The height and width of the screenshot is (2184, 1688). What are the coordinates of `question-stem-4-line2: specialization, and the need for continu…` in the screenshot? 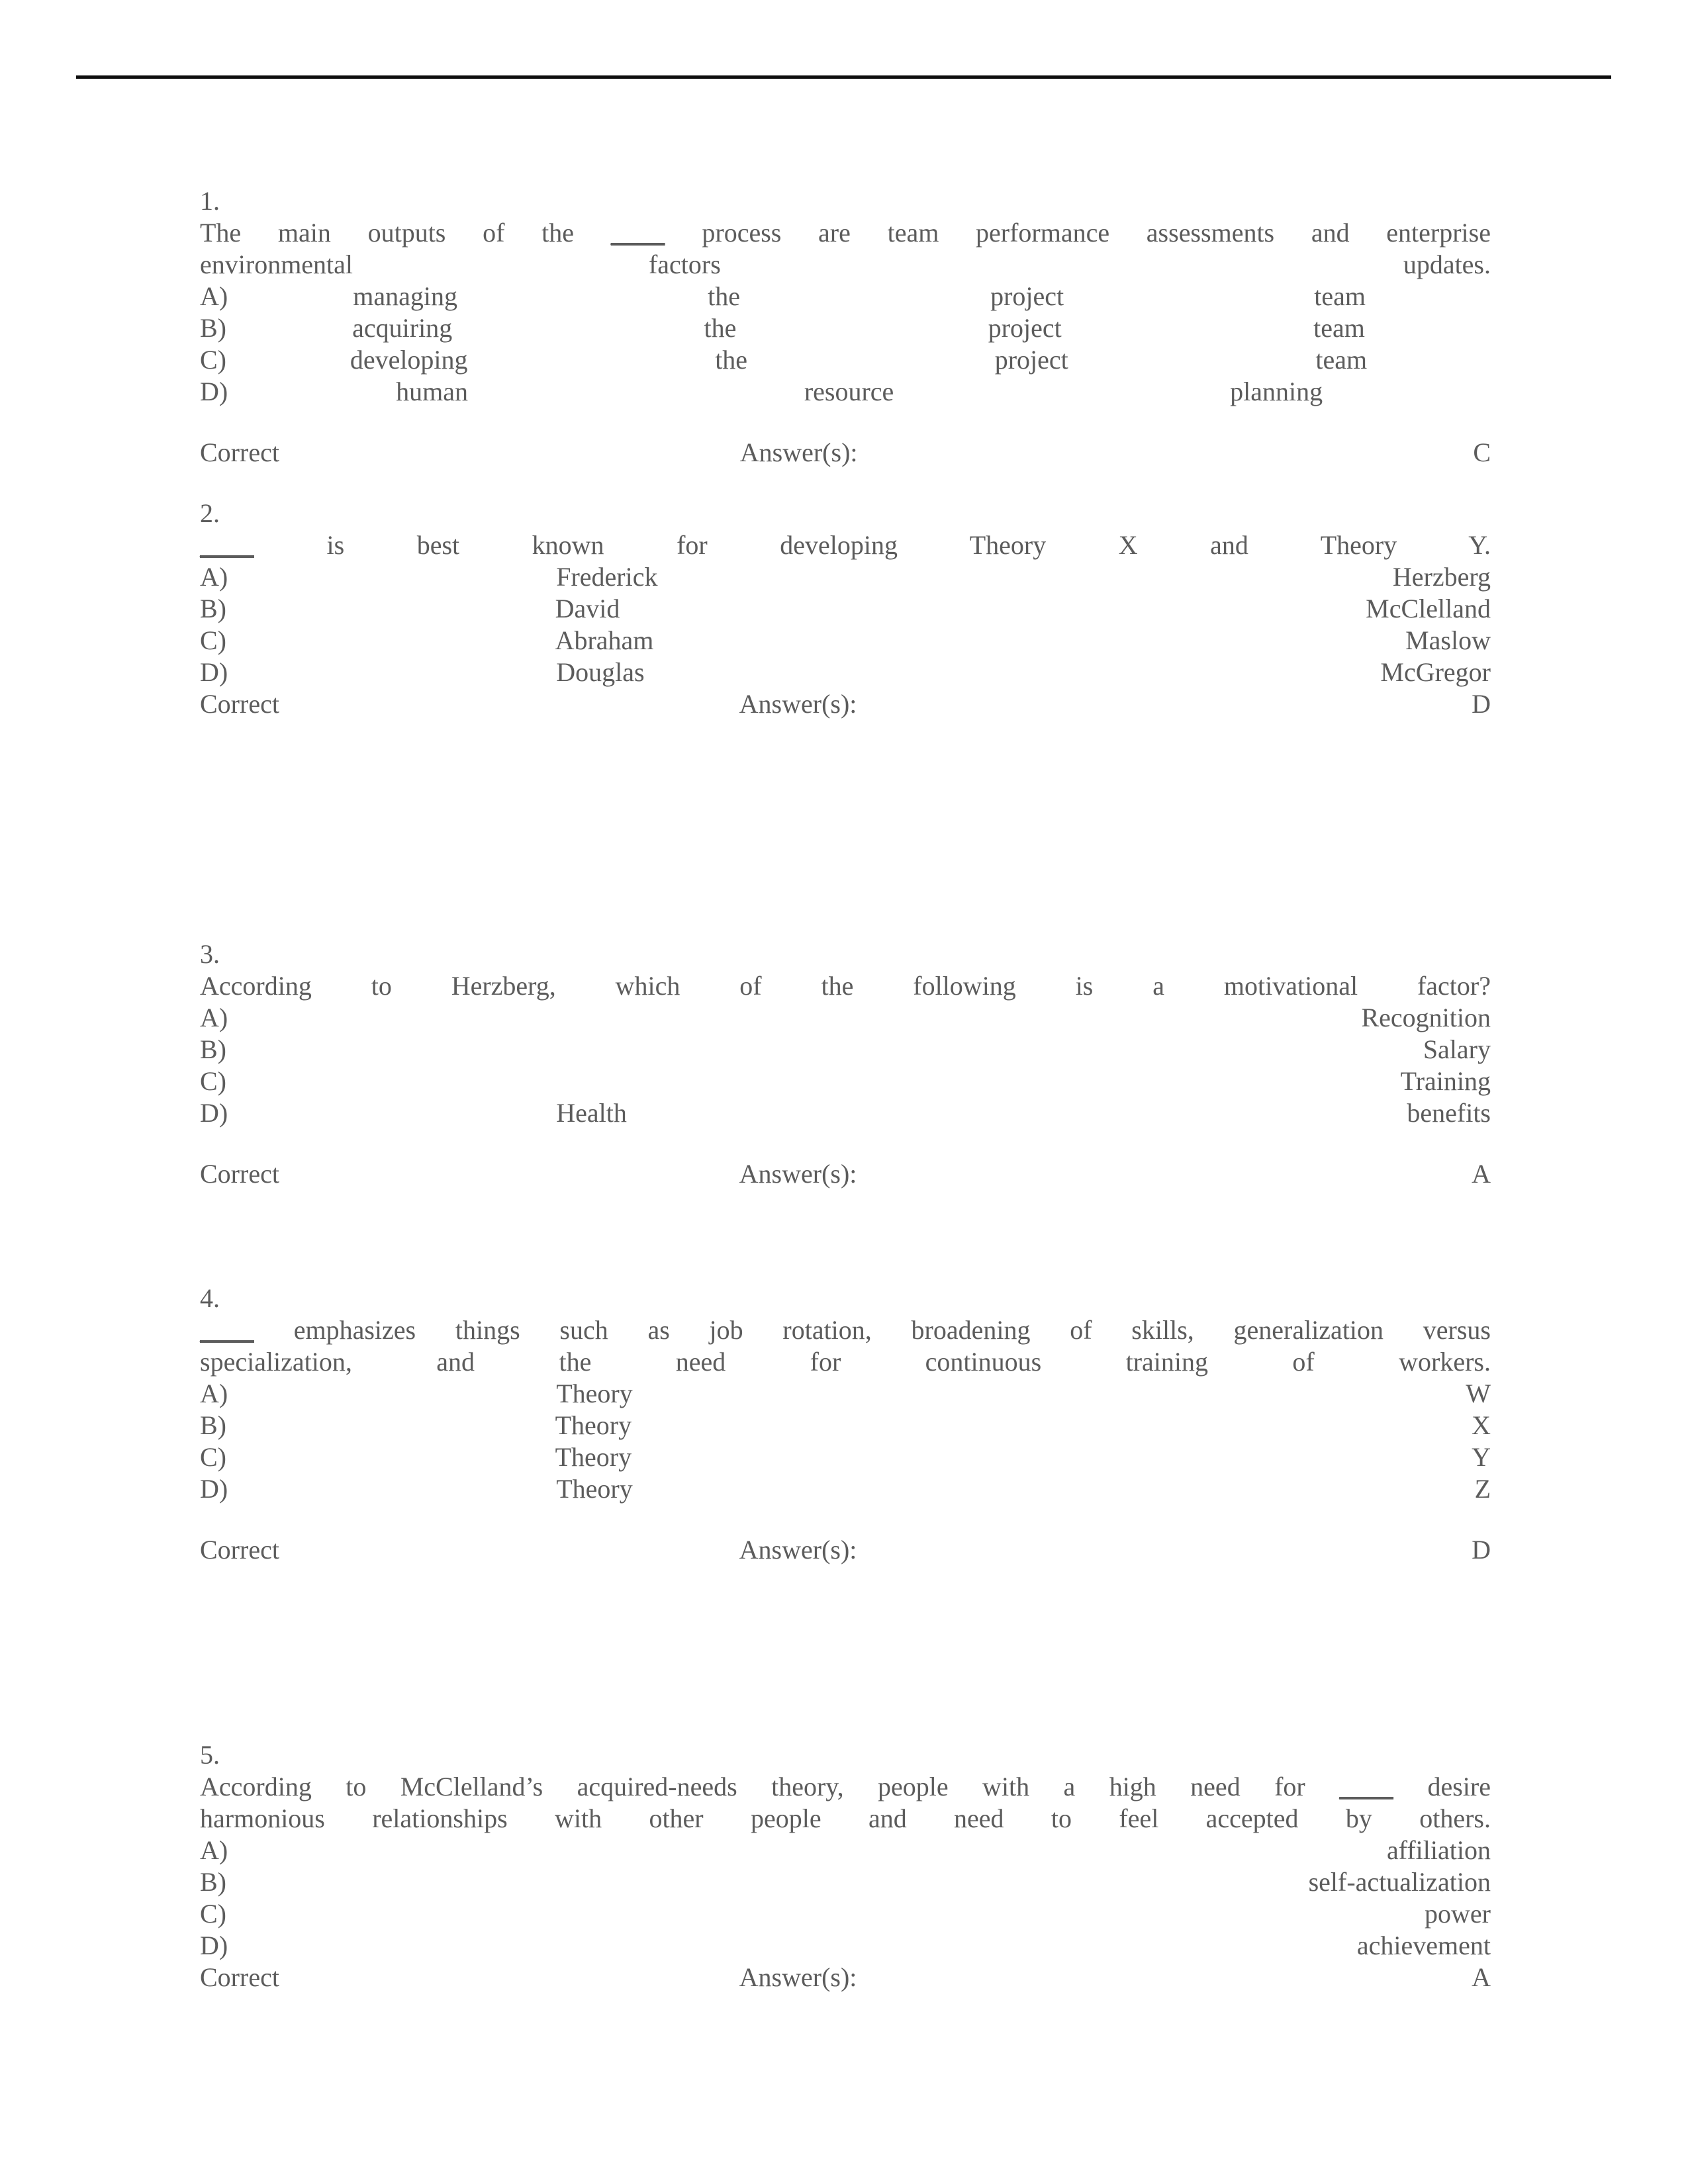 It's located at (845, 1362).